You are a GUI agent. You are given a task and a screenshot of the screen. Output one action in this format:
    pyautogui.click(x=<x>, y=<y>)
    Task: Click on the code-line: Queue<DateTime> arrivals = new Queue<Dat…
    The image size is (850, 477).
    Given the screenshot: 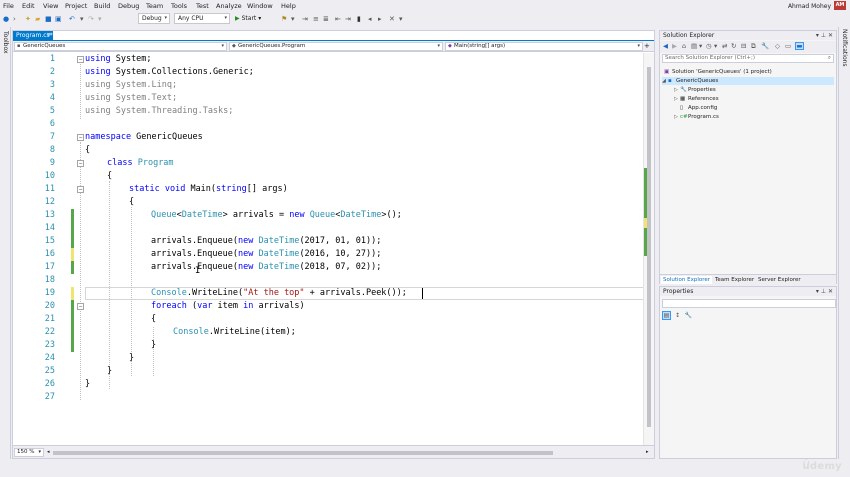 What is the action you would take?
    pyautogui.click(x=276, y=215)
    